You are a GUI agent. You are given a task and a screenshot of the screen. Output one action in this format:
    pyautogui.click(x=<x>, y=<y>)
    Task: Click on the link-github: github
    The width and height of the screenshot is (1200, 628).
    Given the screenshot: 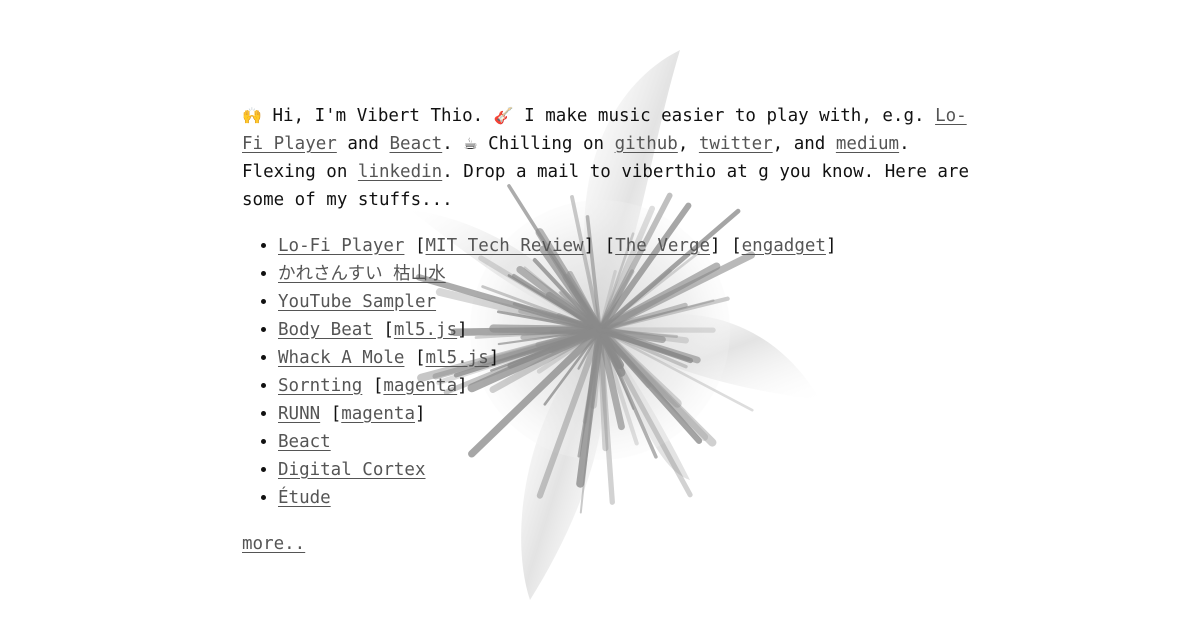 What is the action you would take?
    pyautogui.click(x=646, y=144)
    